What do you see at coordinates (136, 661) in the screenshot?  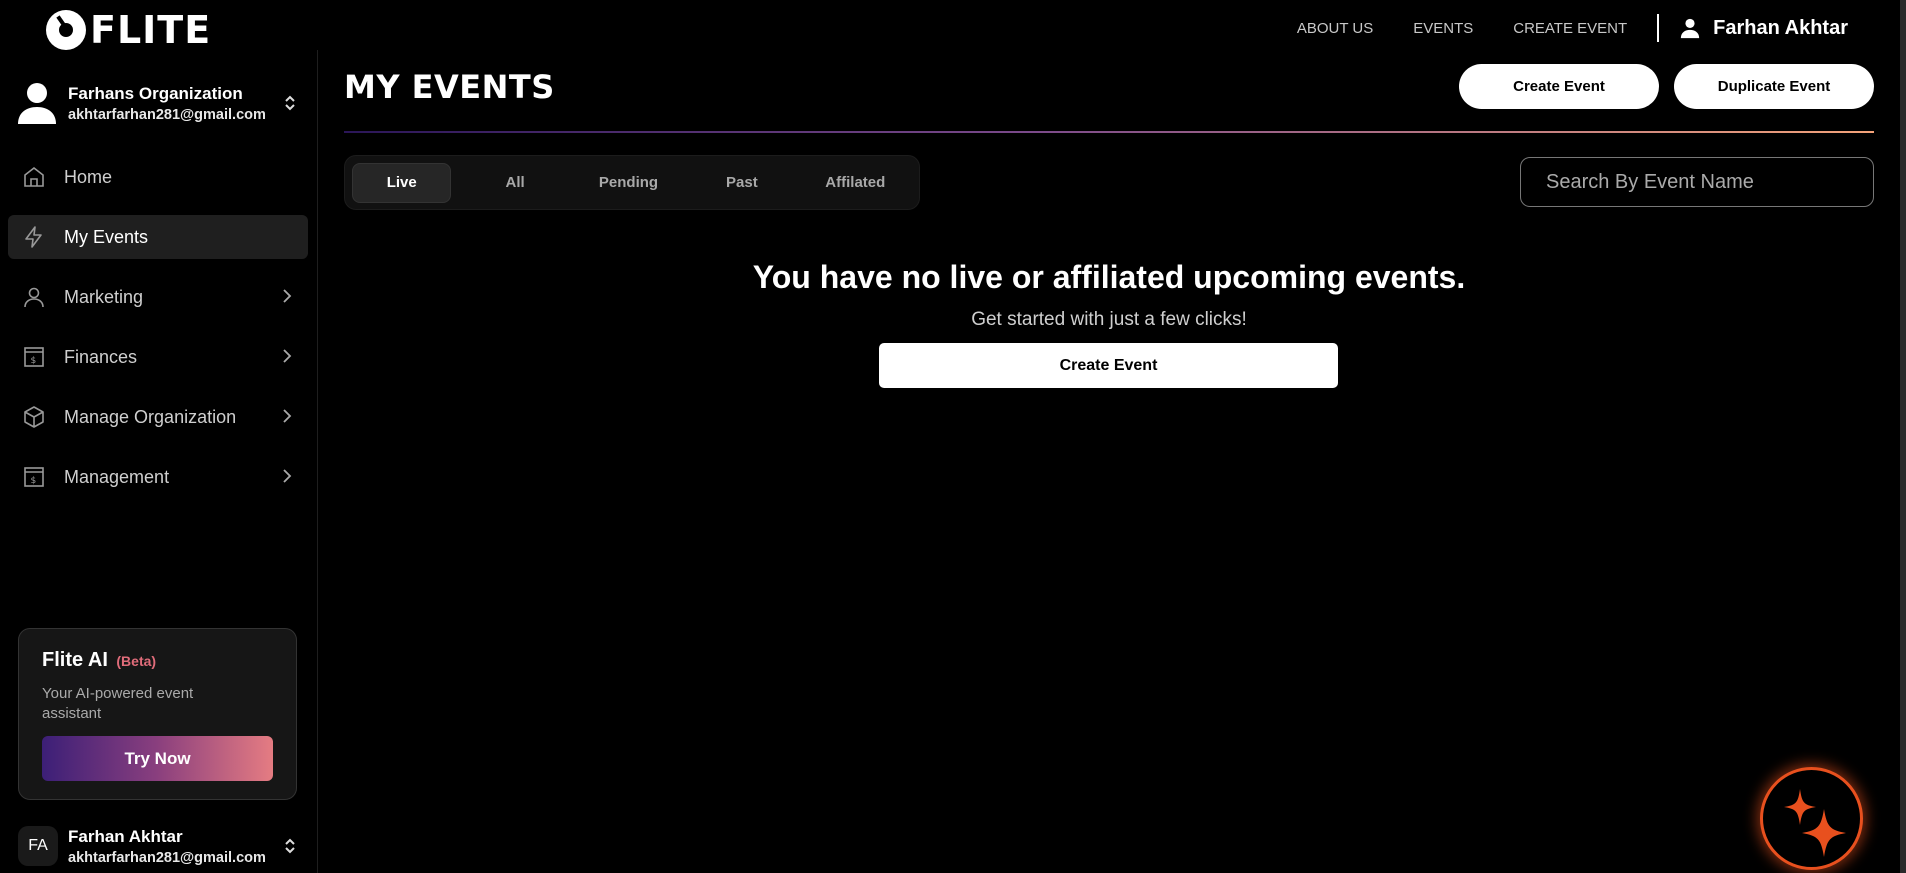 I see `beta-badge: (Beta)` at bounding box center [136, 661].